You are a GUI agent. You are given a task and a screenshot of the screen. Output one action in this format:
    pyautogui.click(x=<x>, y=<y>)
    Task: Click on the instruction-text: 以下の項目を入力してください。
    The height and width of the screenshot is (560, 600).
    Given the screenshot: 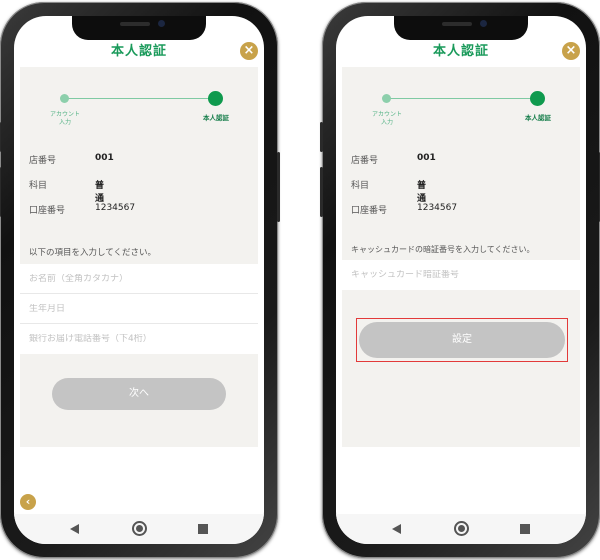 What is the action you would take?
    pyautogui.click(x=92, y=253)
    